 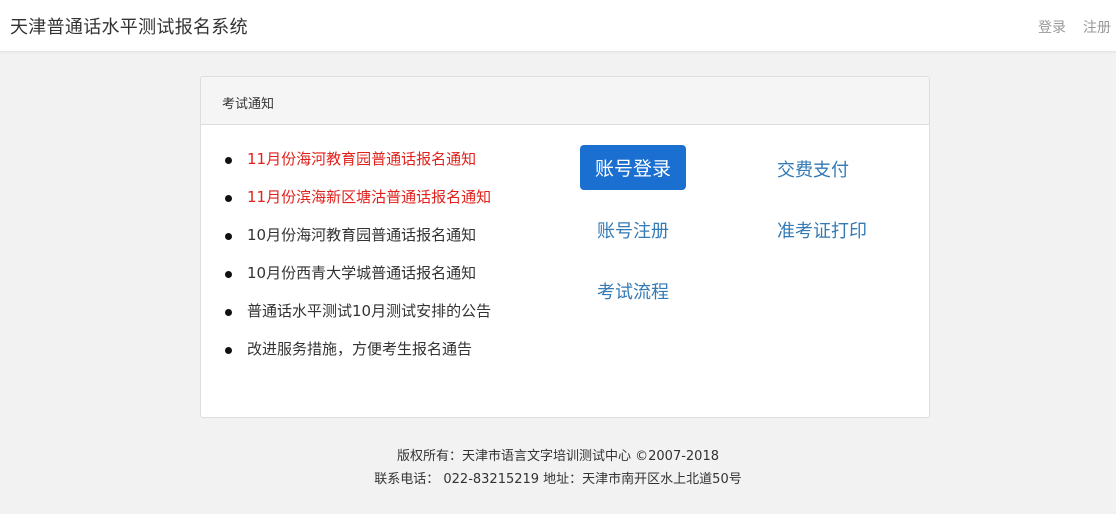 What do you see at coordinates (558, 26) in the screenshot?
I see `top-navbar: 天津普通话水平测试报名系统 登录 注册` at bounding box center [558, 26].